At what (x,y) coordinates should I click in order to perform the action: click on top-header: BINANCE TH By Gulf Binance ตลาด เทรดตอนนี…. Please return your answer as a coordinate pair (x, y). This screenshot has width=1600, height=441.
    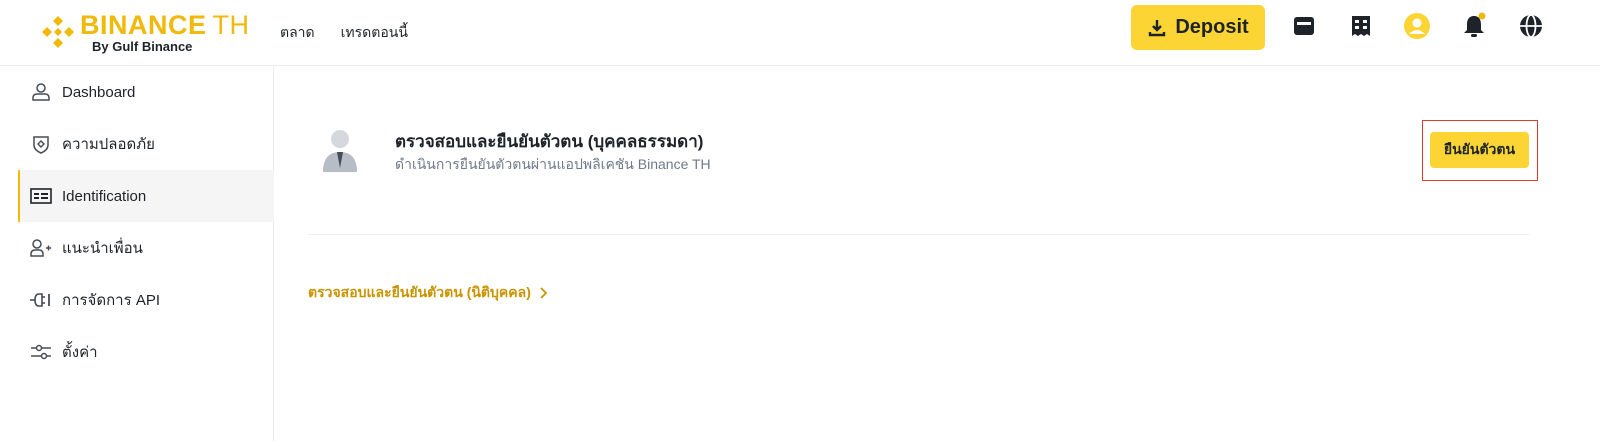
    Looking at the image, I should click on (800, 33).